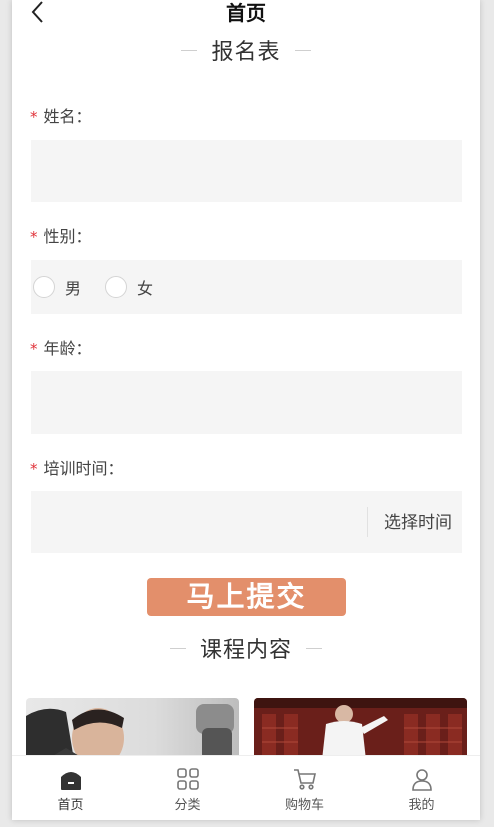 The height and width of the screenshot is (827, 494). What do you see at coordinates (246, 402) in the screenshot?
I see `age-input` at bounding box center [246, 402].